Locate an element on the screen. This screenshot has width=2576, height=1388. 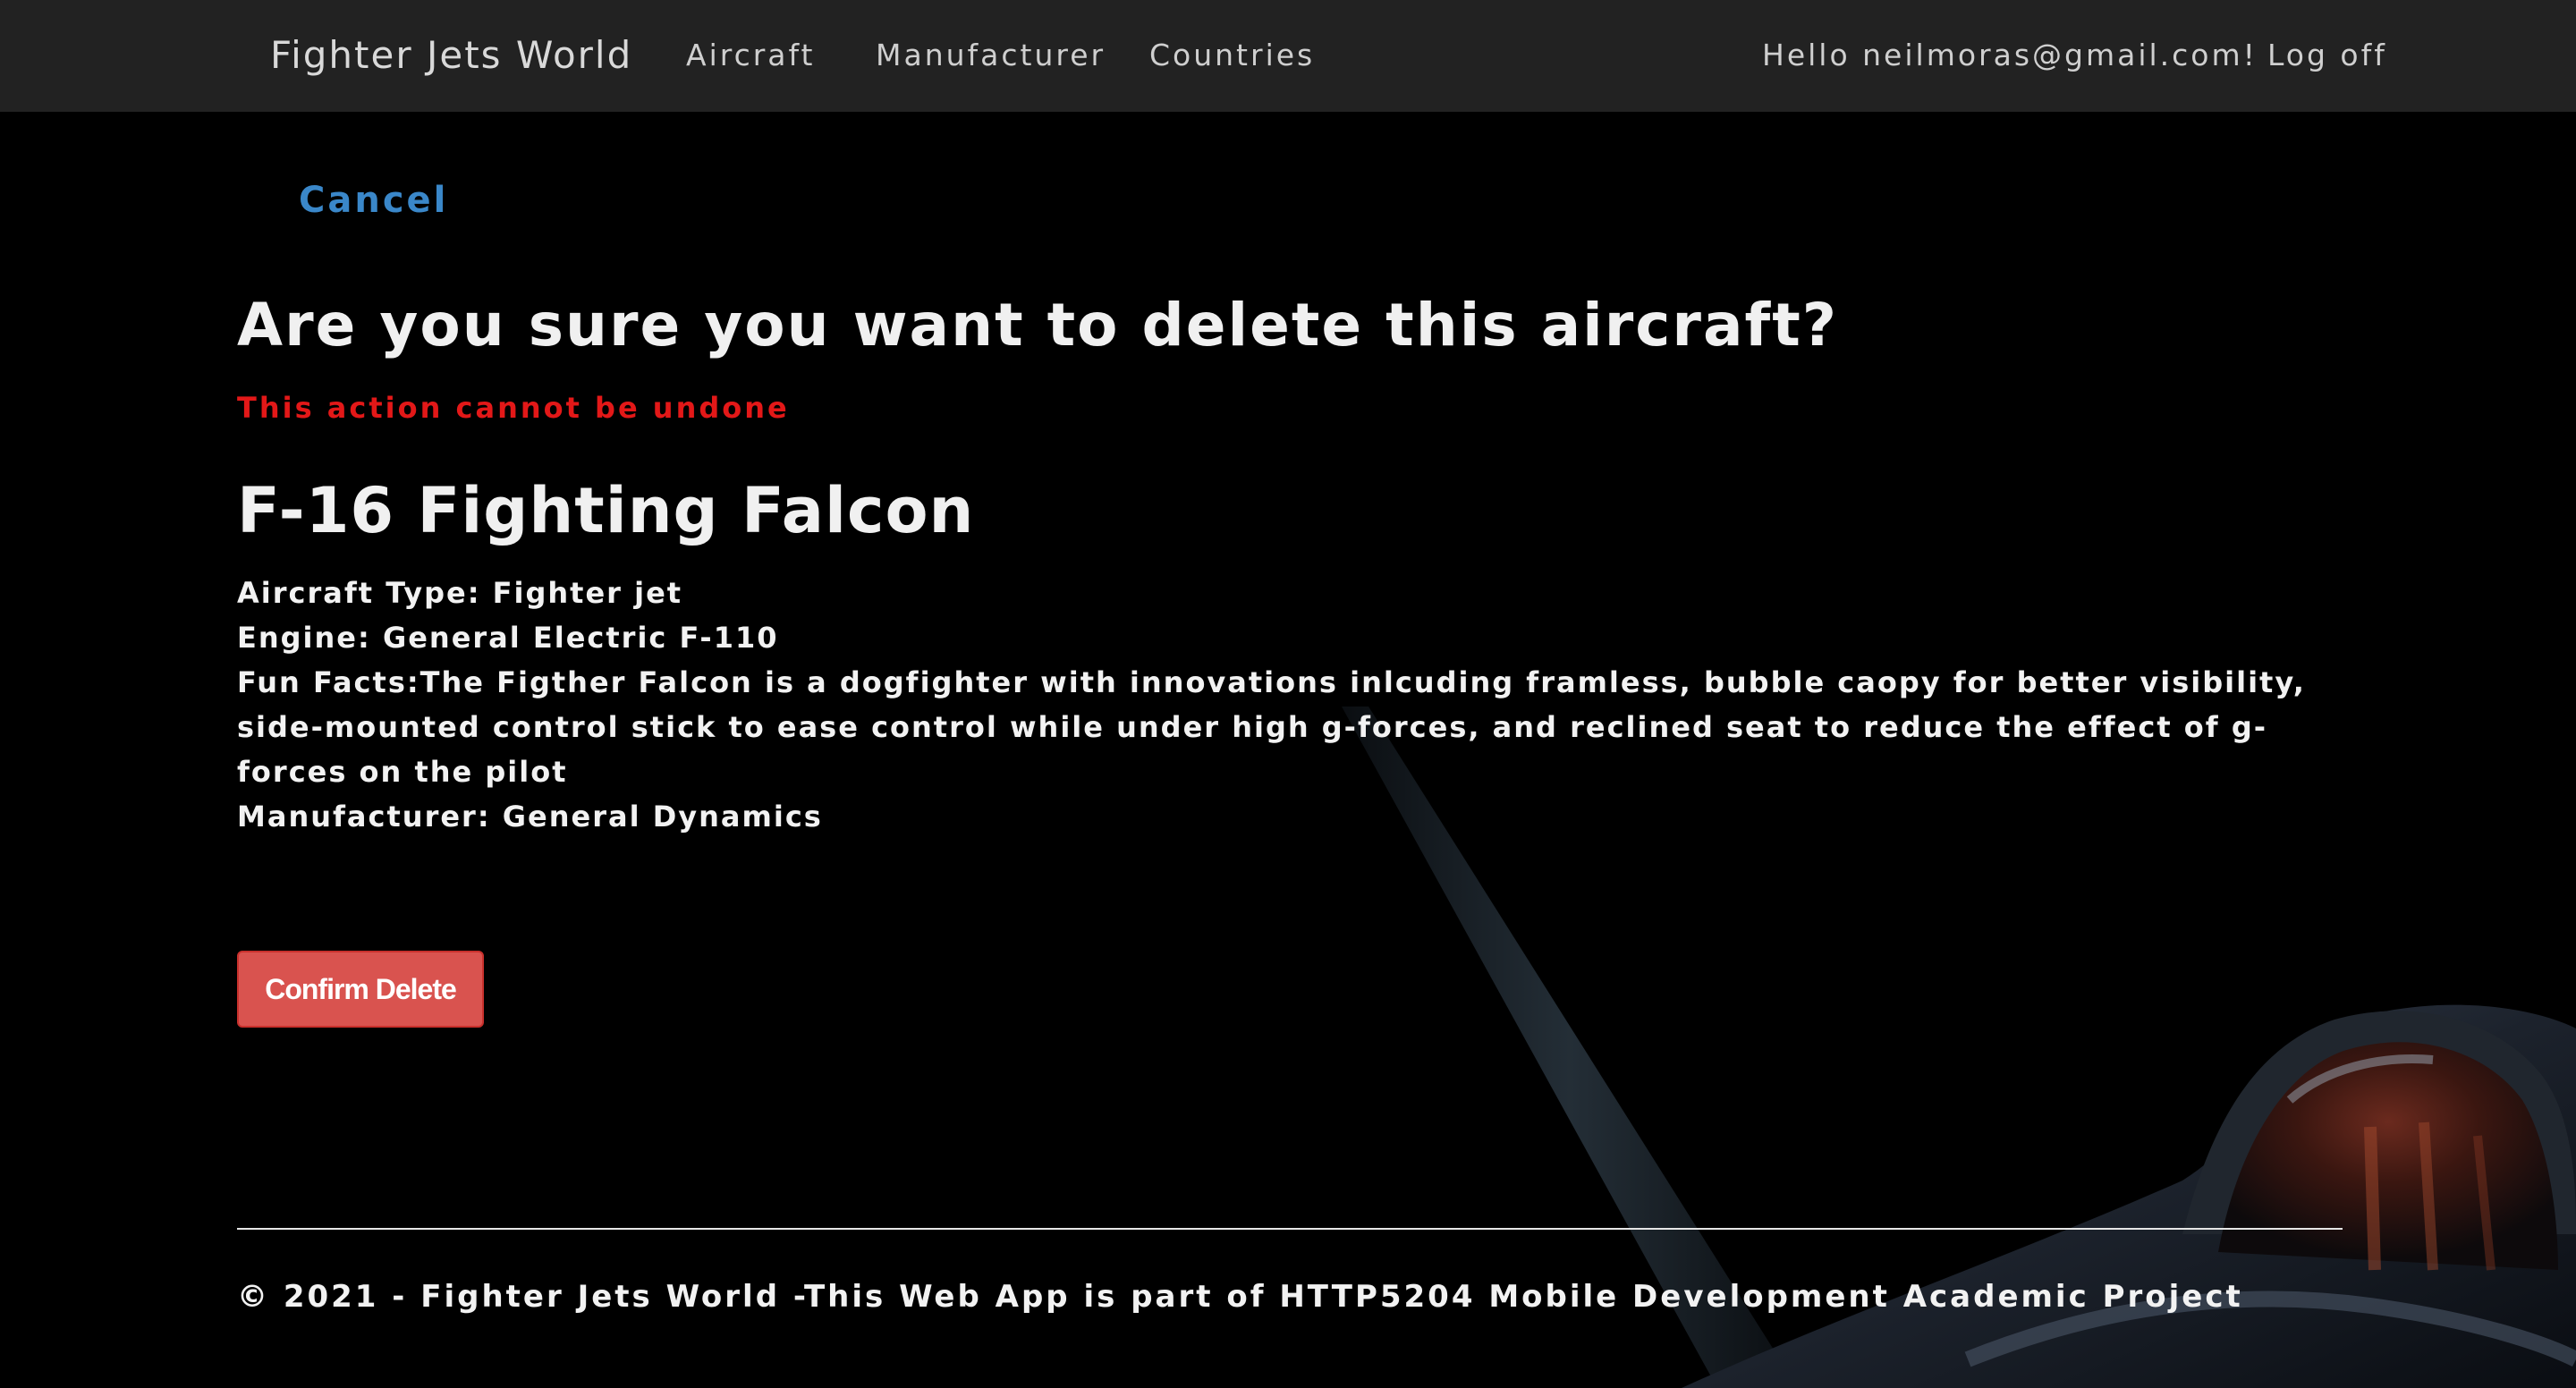
nav-link-aircraft: Aircraft is located at coordinates (751, 56).